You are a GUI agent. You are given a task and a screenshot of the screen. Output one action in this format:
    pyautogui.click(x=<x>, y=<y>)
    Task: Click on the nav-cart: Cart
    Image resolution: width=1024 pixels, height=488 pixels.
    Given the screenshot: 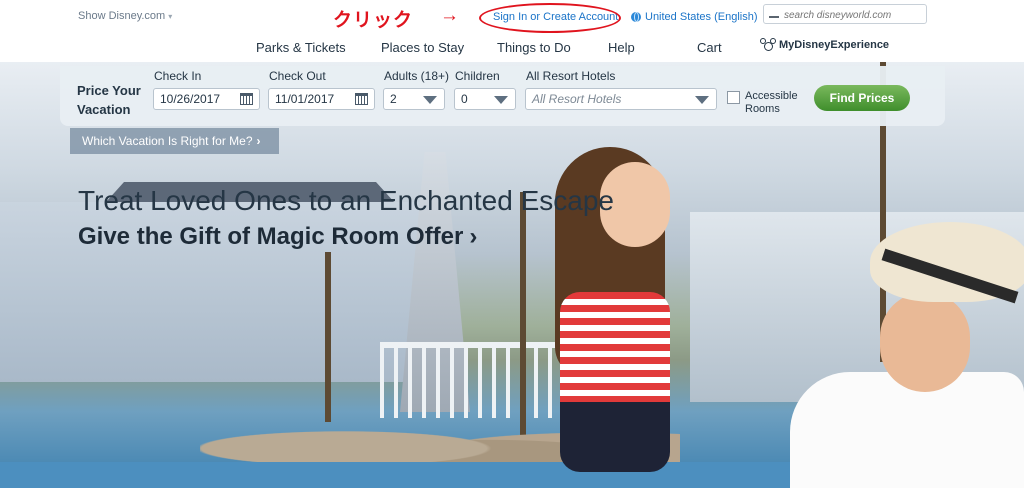 What is the action you would take?
    pyautogui.click(x=709, y=47)
    